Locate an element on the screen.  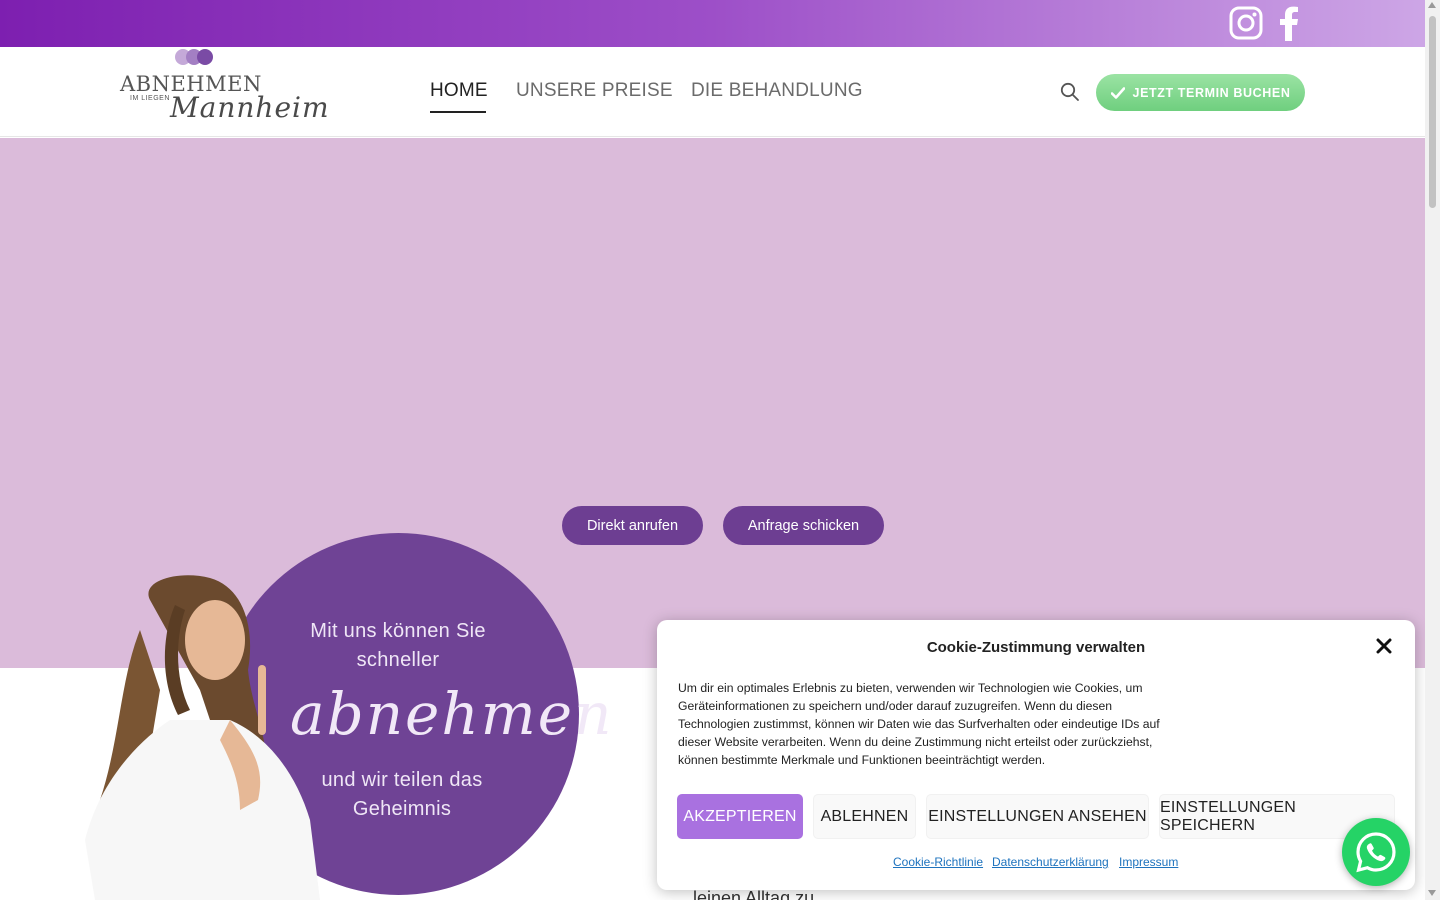
woman-image is located at coordinates (202, 737).